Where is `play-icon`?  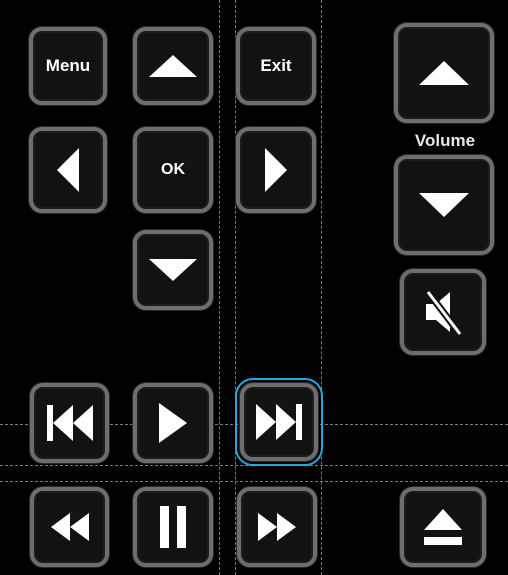 play-icon is located at coordinates (173, 423).